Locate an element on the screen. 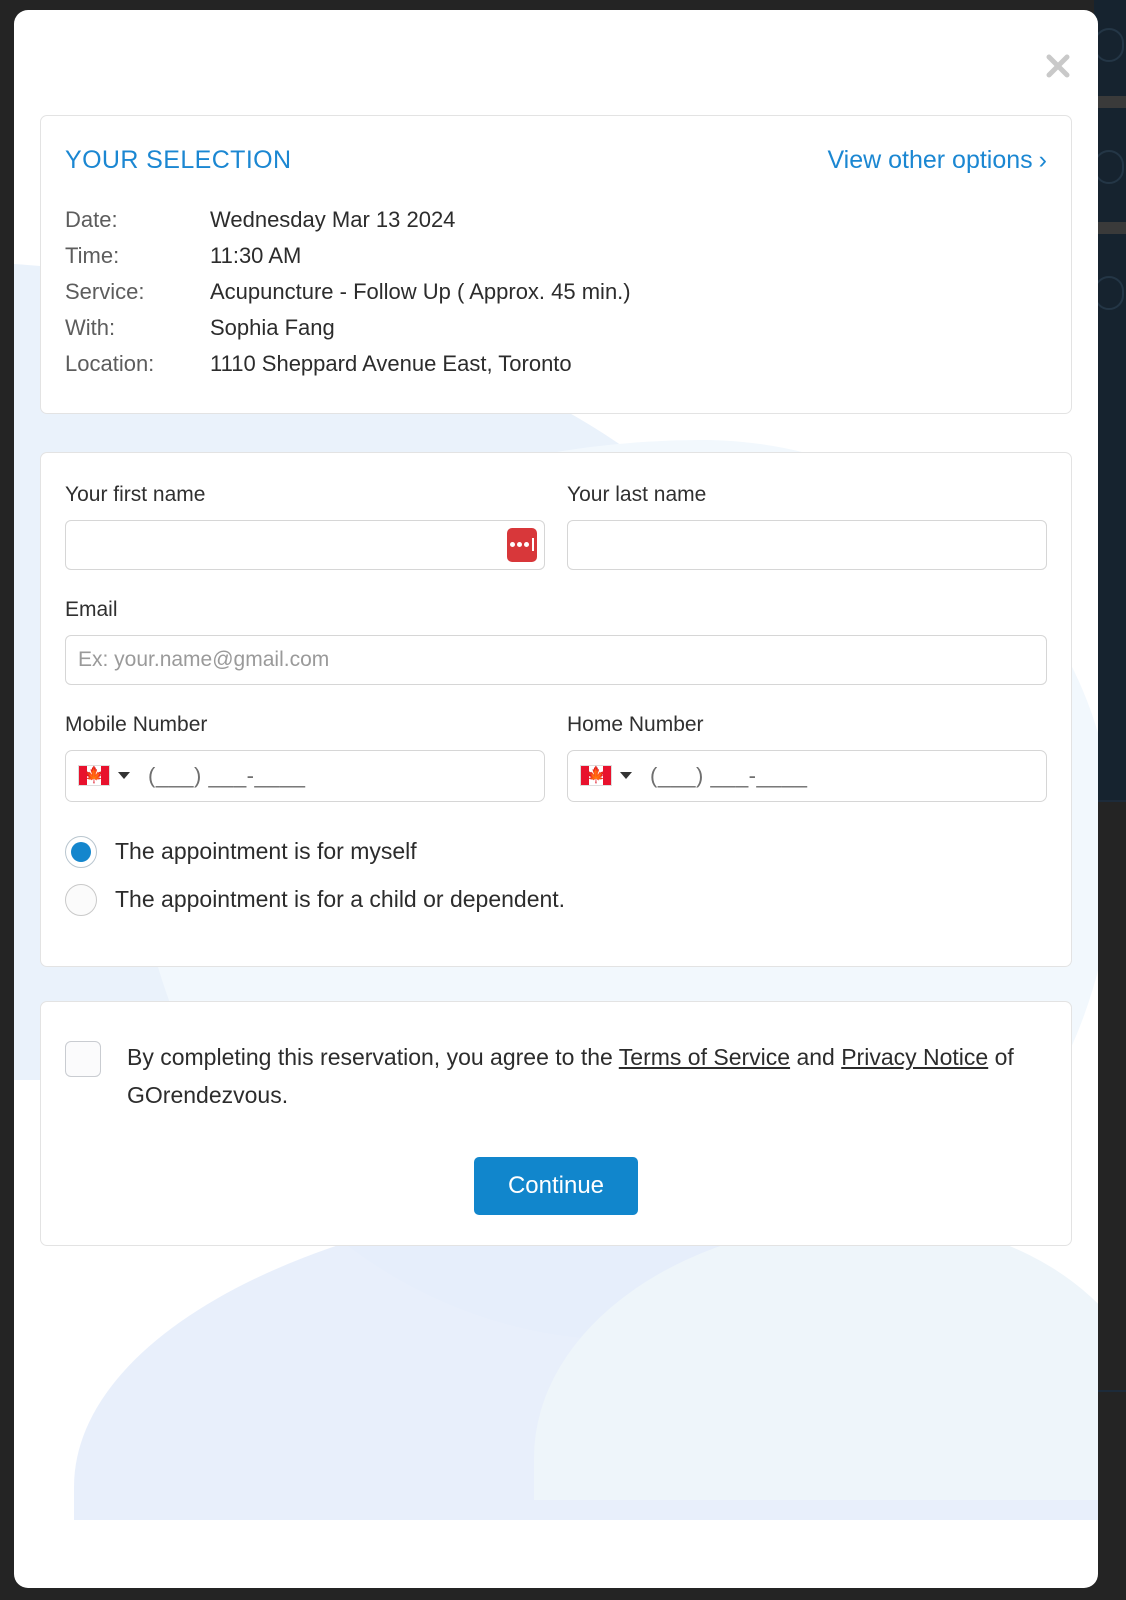 Image resolution: width=1126 pixels, height=1600 pixels. detail-value: 1110 Sheppard Avenue East, Toronto is located at coordinates (391, 363).